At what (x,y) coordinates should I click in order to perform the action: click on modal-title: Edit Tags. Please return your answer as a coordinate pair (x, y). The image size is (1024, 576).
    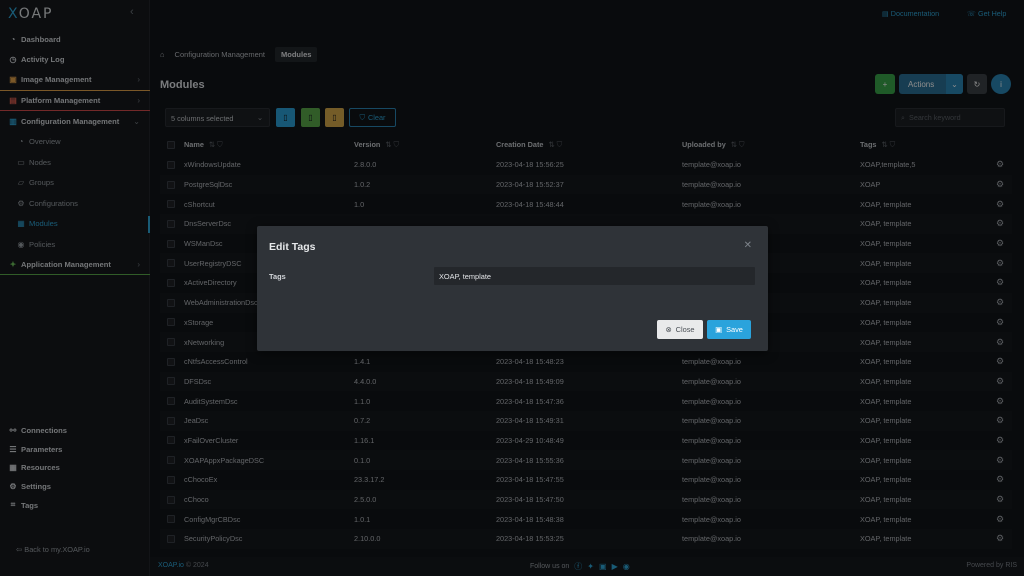
    Looking at the image, I should click on (292, 247).